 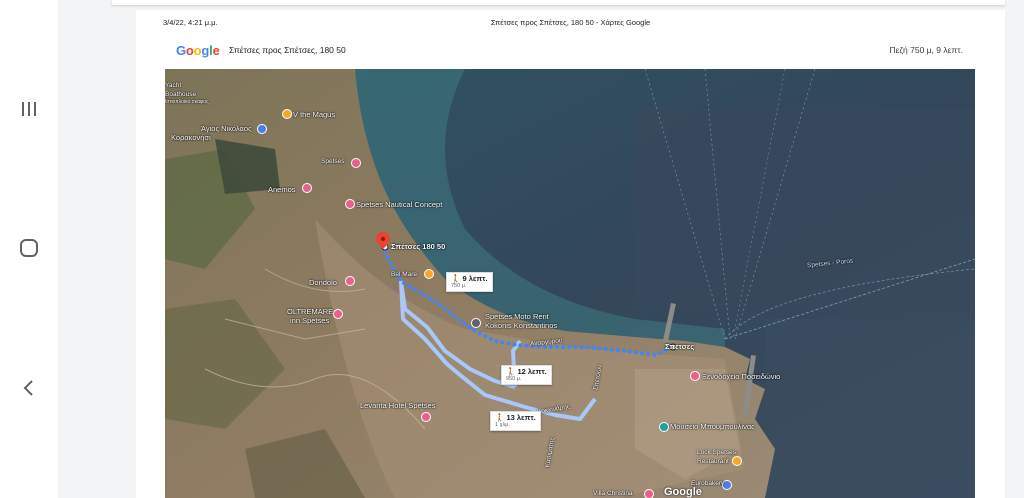 What do you see at coordinates (307, 188) in the screenshot?
I see `anemos-poi-icon` at bounding box center [307, 188].